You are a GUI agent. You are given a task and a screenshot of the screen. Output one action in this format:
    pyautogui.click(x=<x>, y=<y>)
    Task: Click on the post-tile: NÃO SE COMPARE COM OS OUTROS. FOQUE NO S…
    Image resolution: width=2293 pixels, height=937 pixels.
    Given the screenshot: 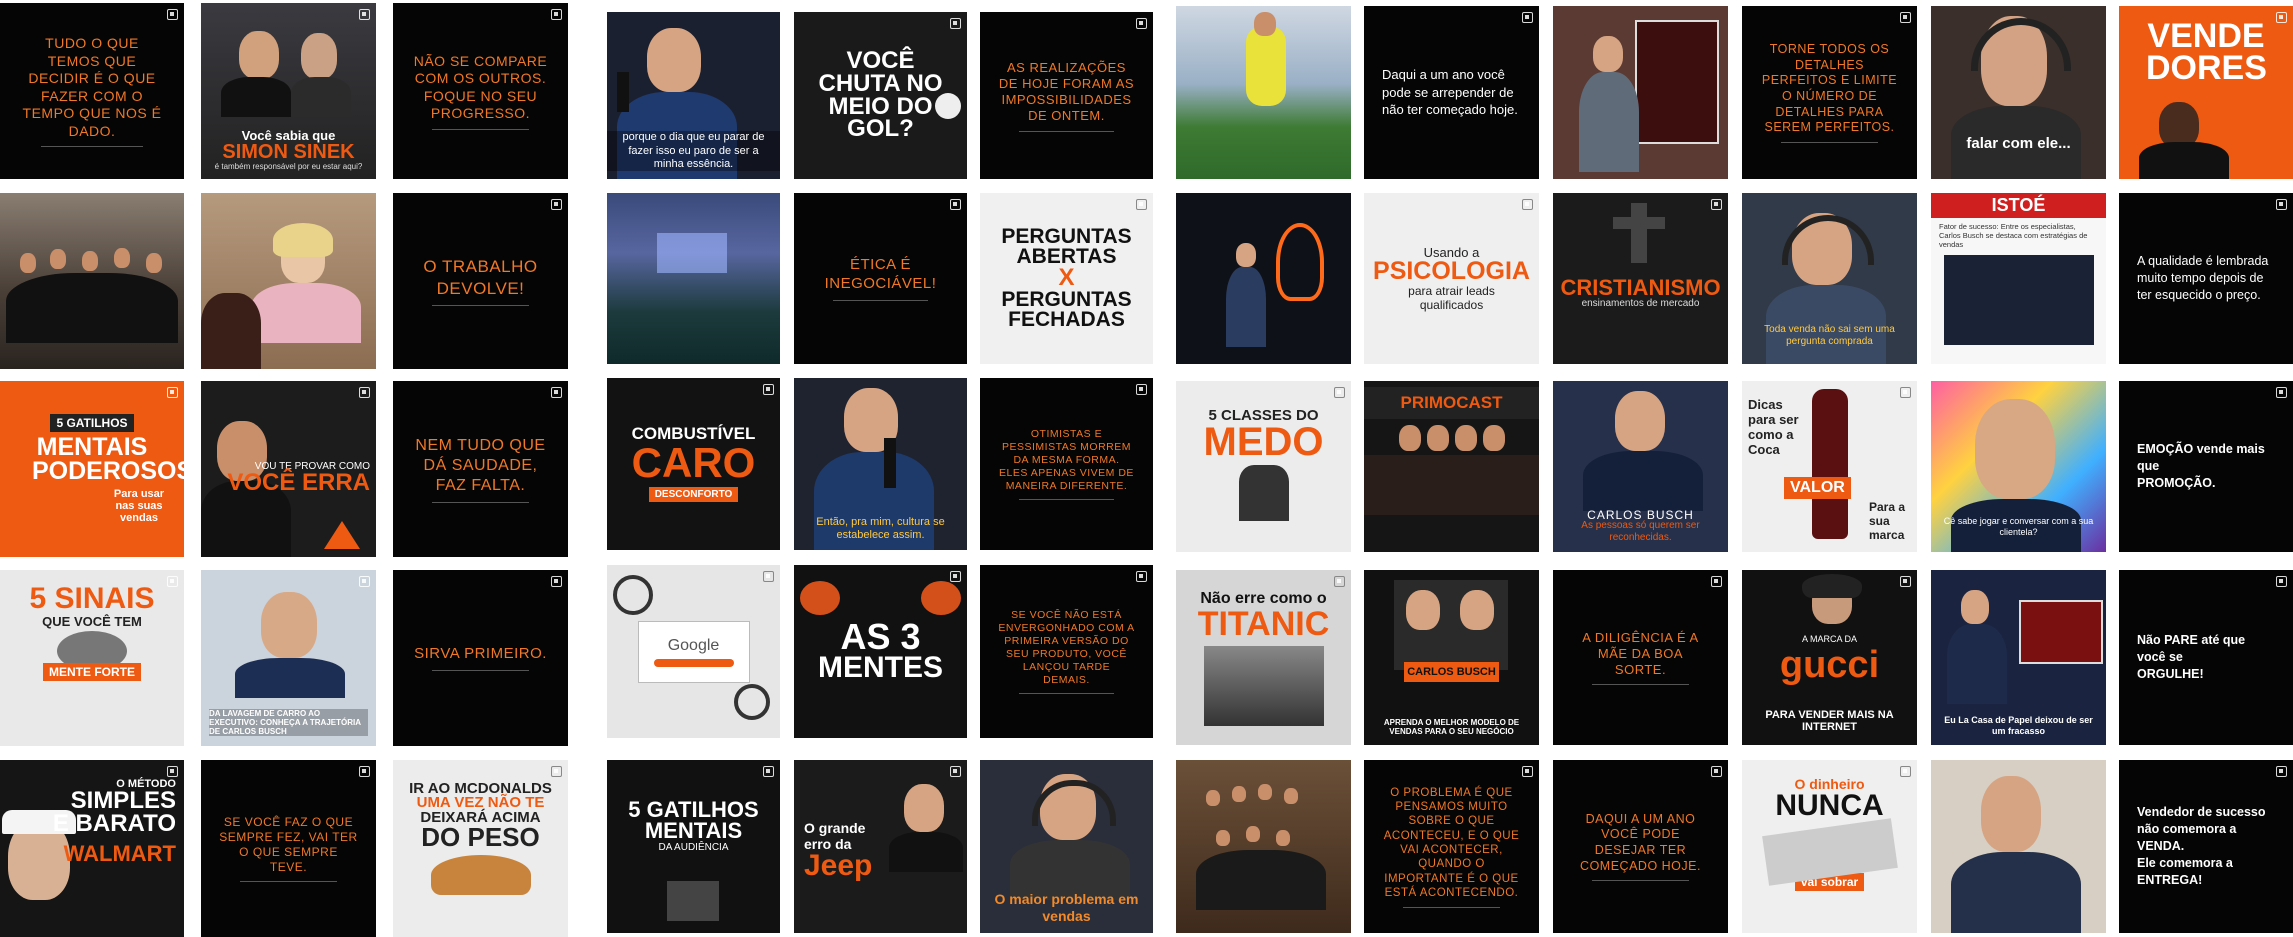 What is the action you would take?
    pyautogui.click(x=480, y=91)
    